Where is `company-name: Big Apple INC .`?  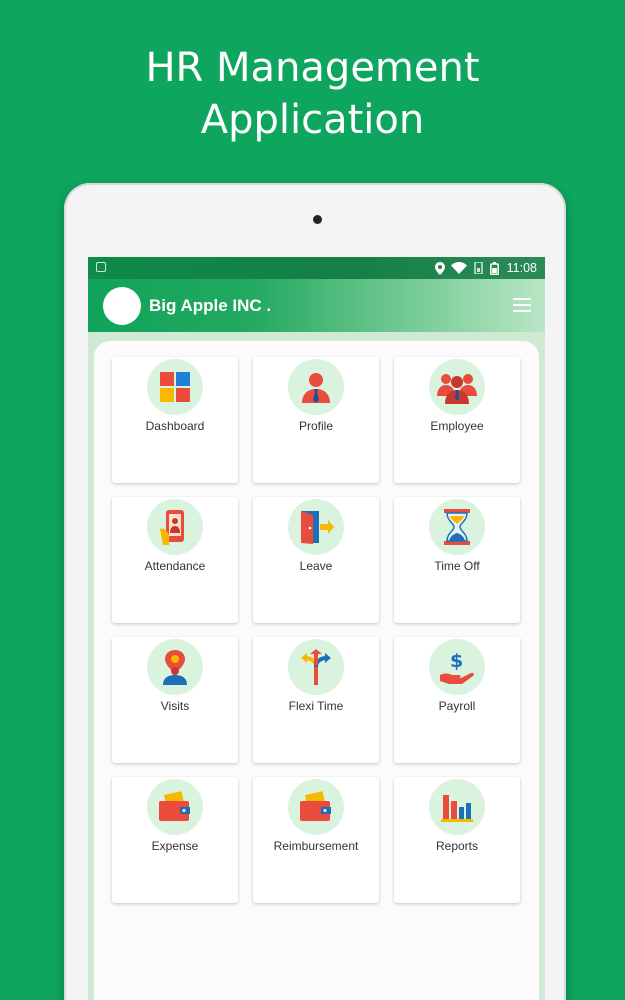
company-name: Big Apple INC . is located at coordinates (210, 305).